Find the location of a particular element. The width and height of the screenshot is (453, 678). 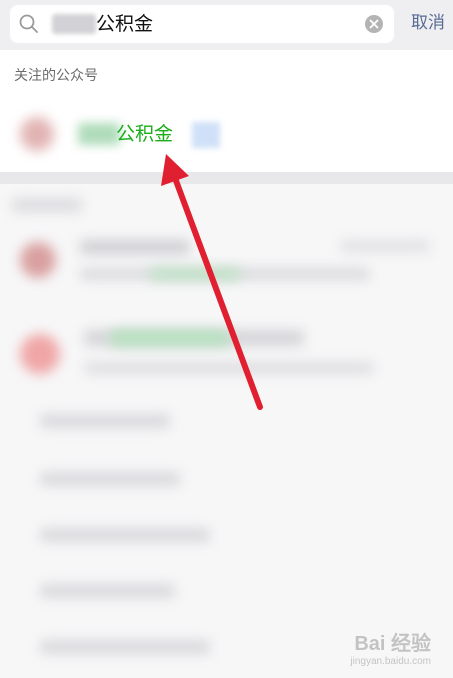

account-result-item: 公积金 is located at coordinates (226, 134).